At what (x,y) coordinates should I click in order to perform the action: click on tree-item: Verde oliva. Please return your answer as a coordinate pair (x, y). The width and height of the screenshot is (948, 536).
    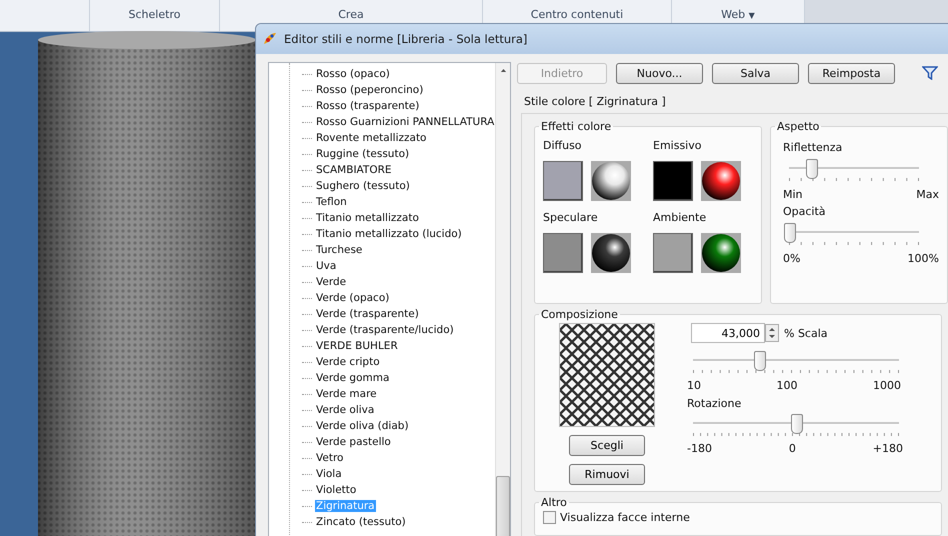
    Looking at the image, I should click on (345, 410).